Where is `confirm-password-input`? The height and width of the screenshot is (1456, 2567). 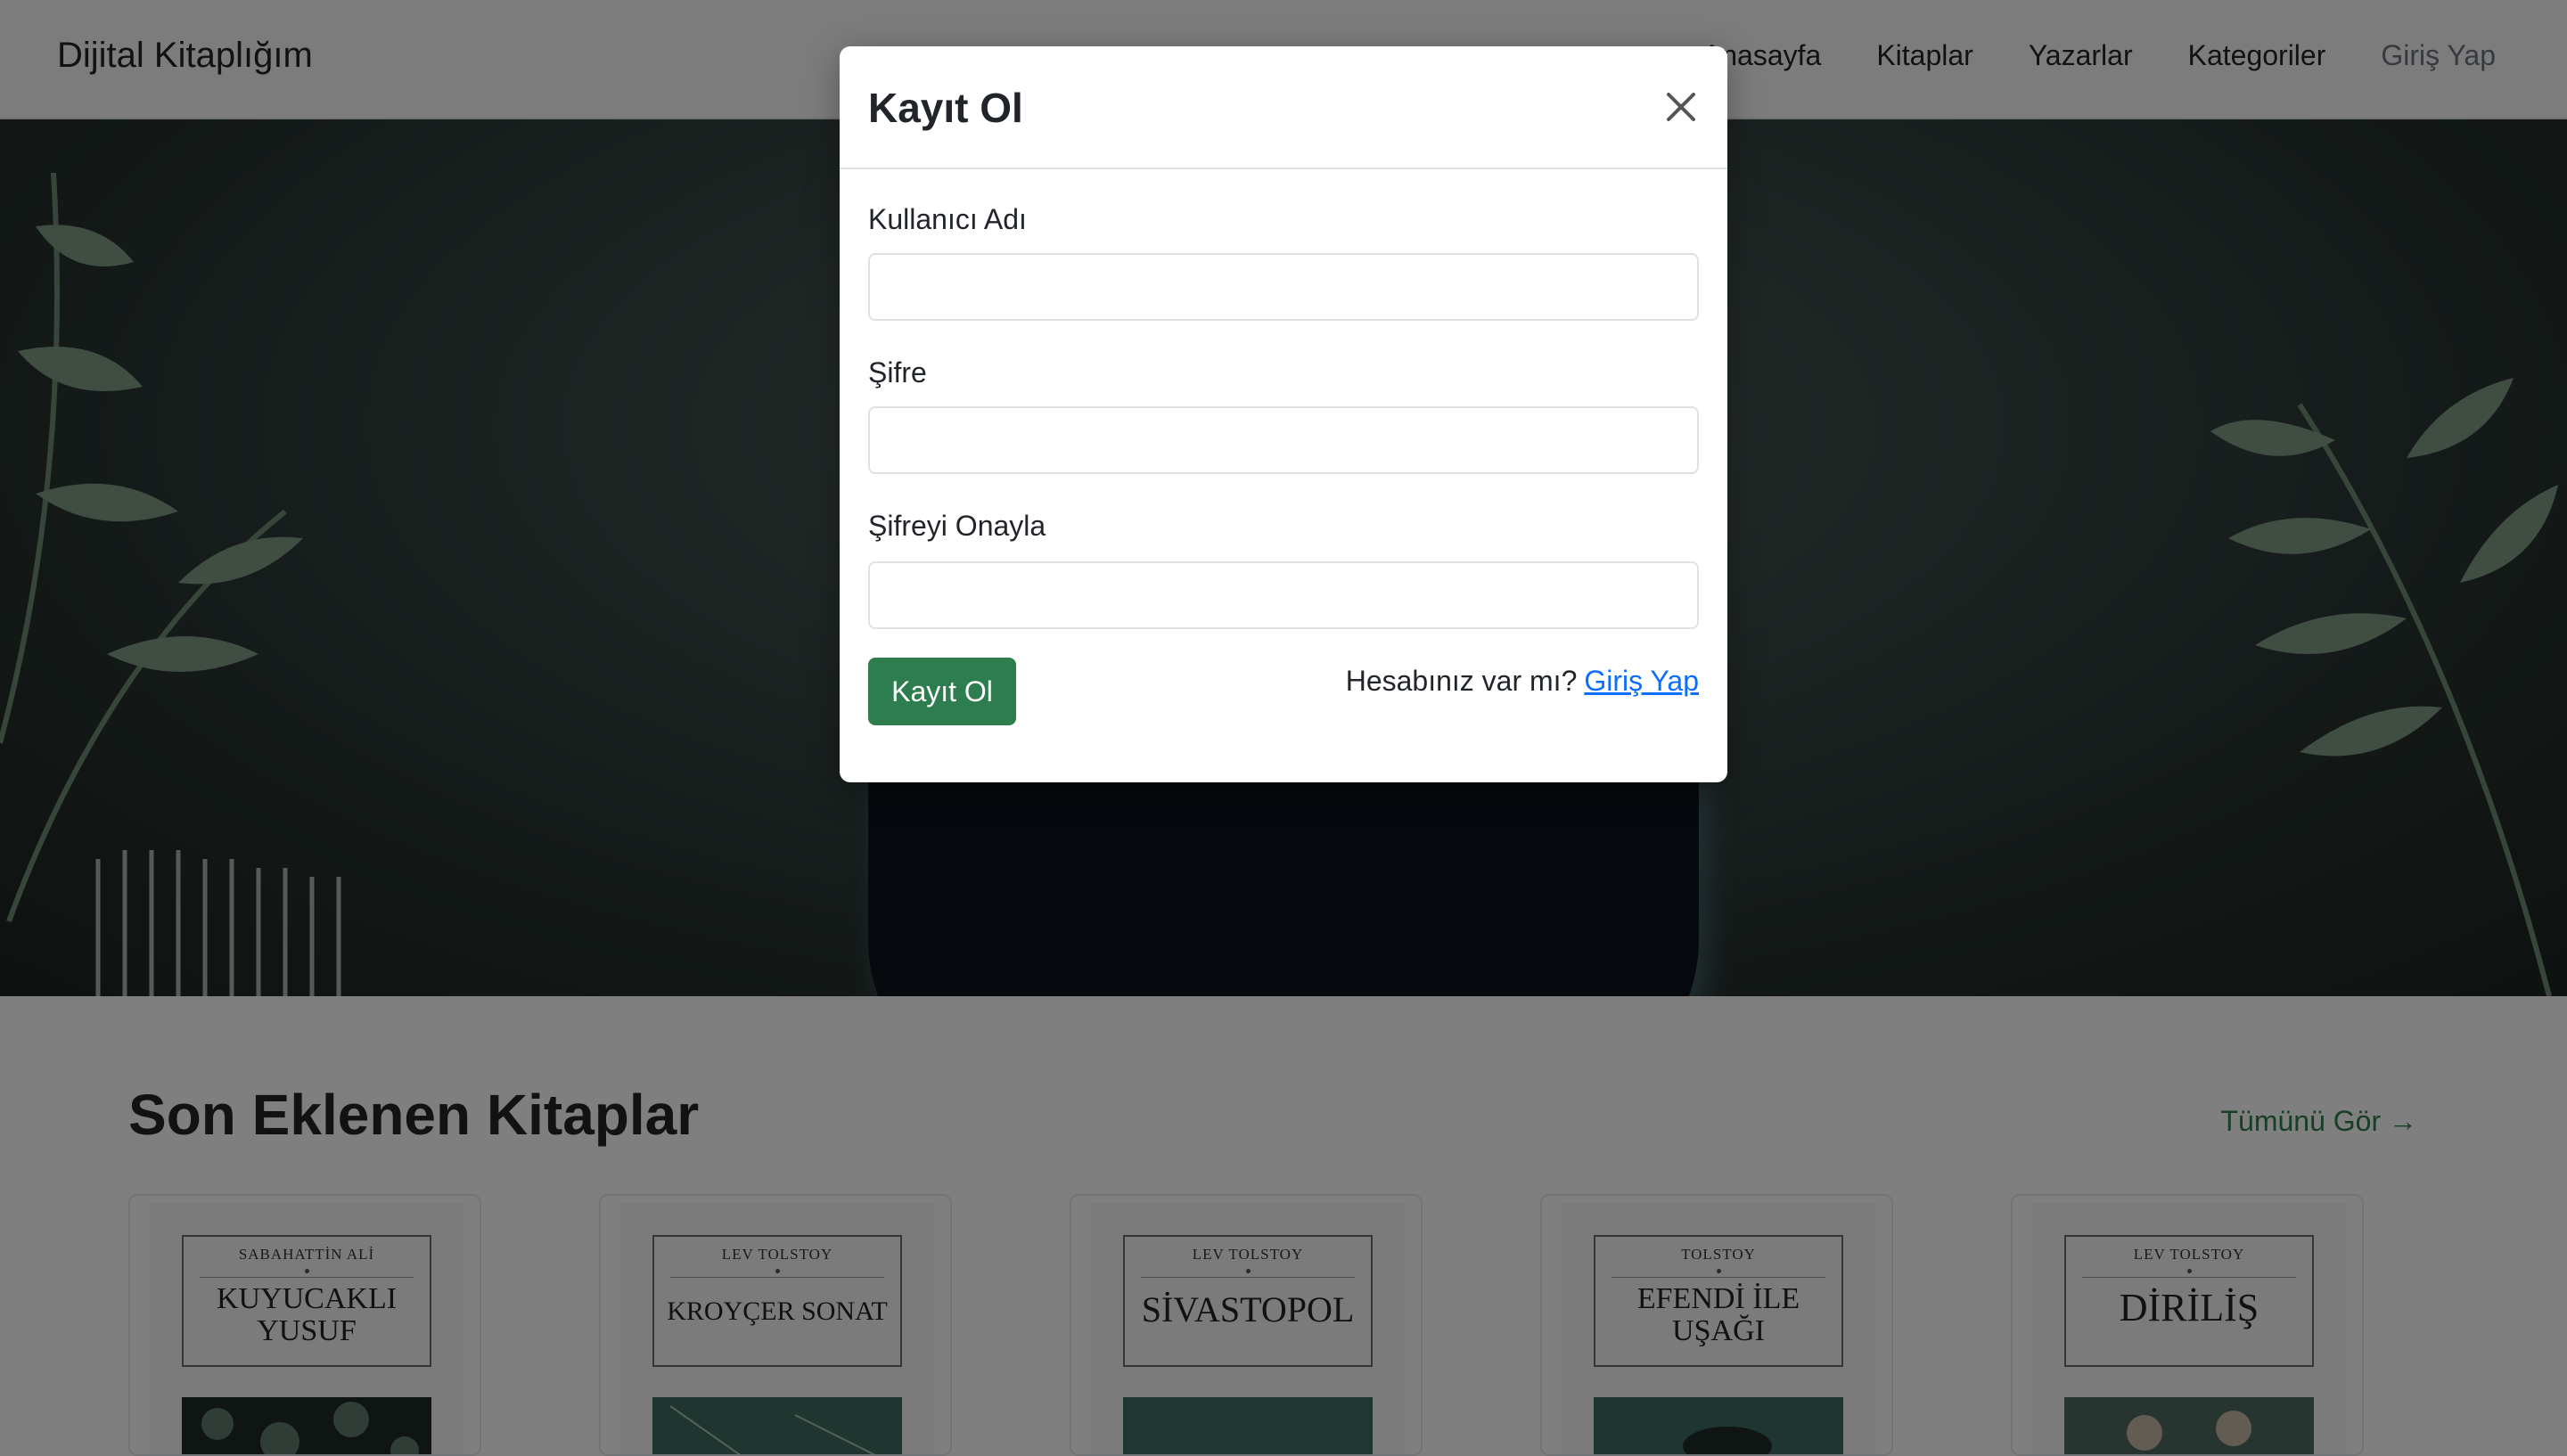
confirm-password-input is located at coordinates (1283, 595).